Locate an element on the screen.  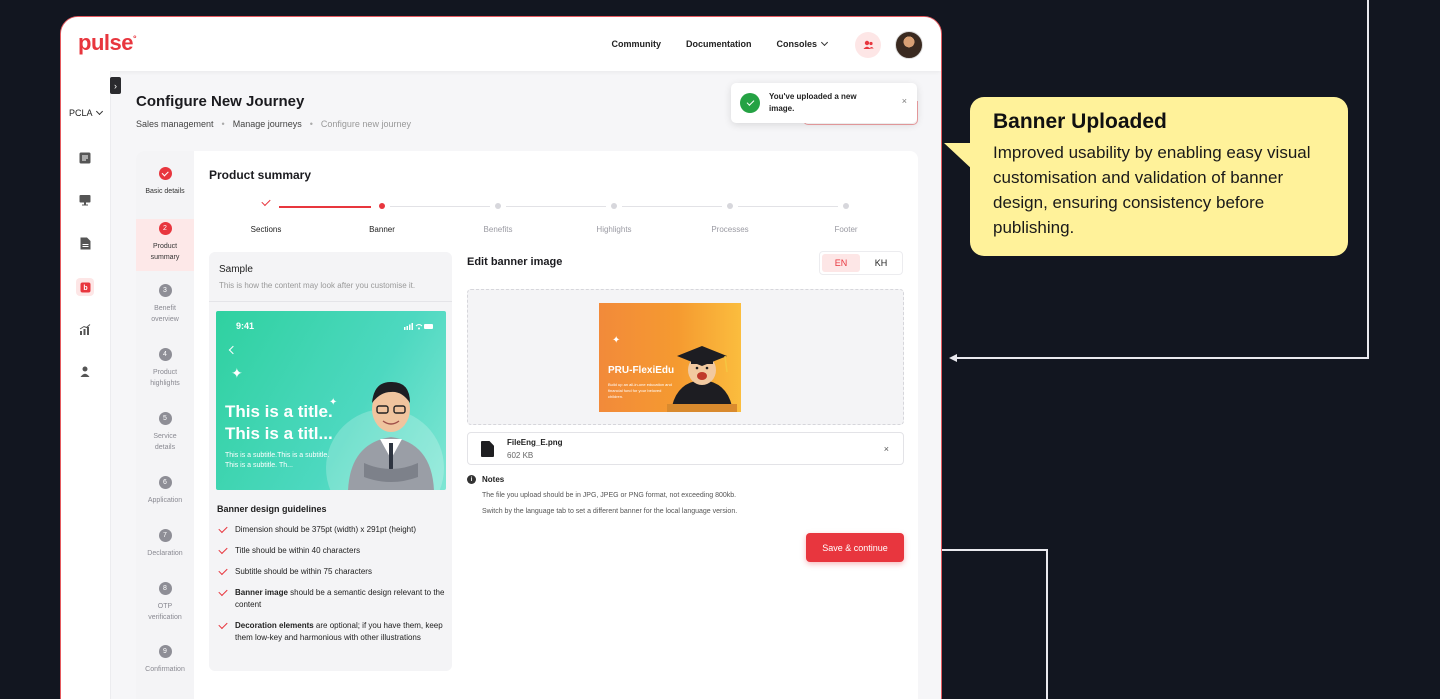
breadcrumb-item: Sales management is located at coordinates (175, 124).